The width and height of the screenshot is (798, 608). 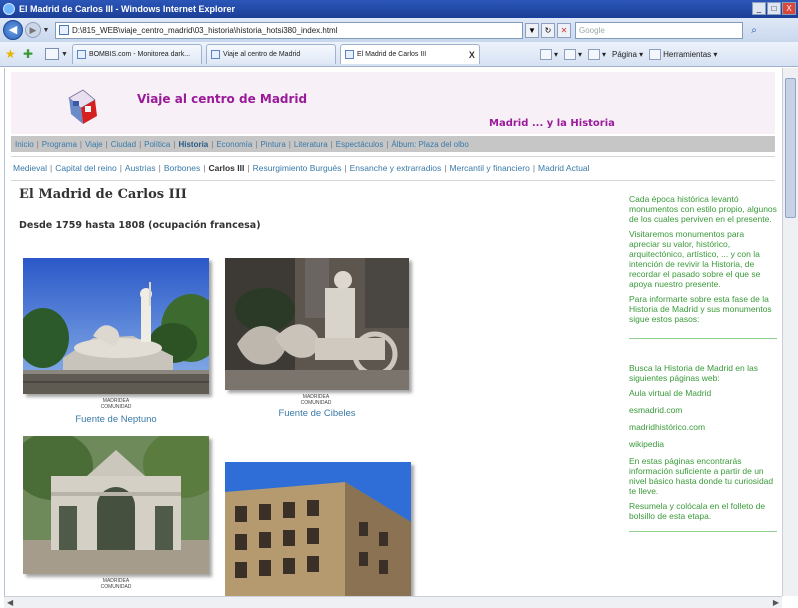 What do you see at coordinates (472, 55) in the screenshot?
I see `tab-close-button: X` at bounding box center [472, 55].